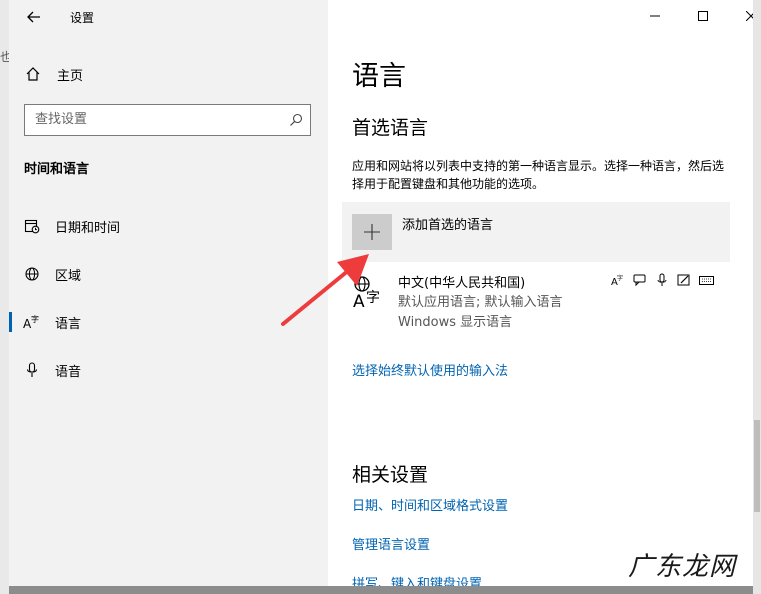 Image resolution: width=761 pixels, height=594 pixels. I want to click on maximize-icon, so click(703, 16).